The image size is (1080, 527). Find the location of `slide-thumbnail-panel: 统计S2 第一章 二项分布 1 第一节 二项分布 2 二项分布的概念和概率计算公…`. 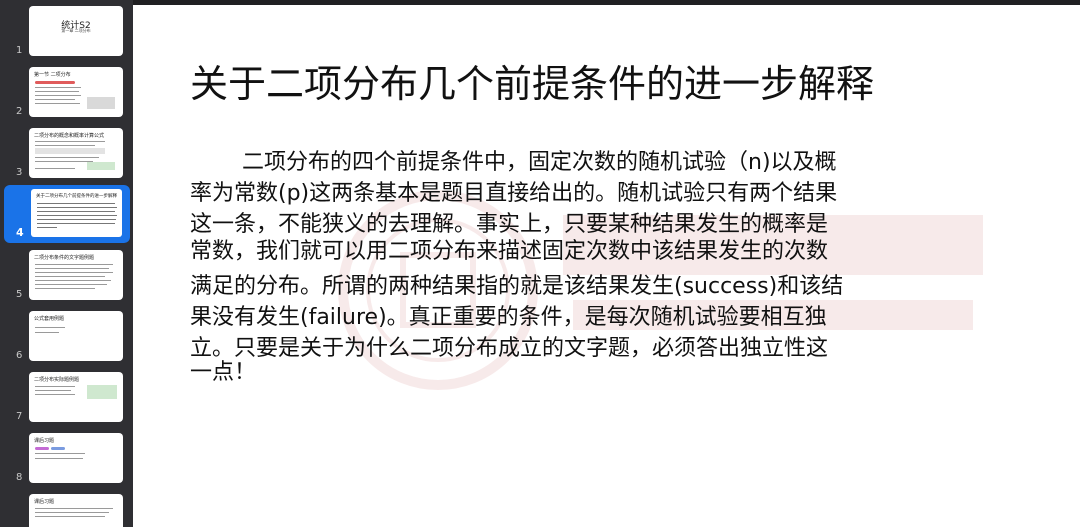

slide-thumbnail-panel: 统计S2 第一章 二项分布 1 第一节 二项分布 2 二项分布的概念和概率计算公… is located at coordinates (66, 263).